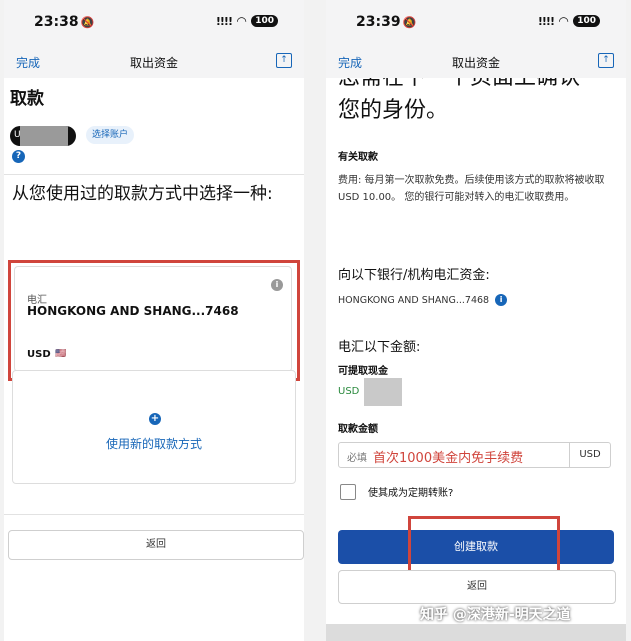 The height and width of the screenshot is (641, 631). I want to click on available-amount-redacted, so click(383, 392).